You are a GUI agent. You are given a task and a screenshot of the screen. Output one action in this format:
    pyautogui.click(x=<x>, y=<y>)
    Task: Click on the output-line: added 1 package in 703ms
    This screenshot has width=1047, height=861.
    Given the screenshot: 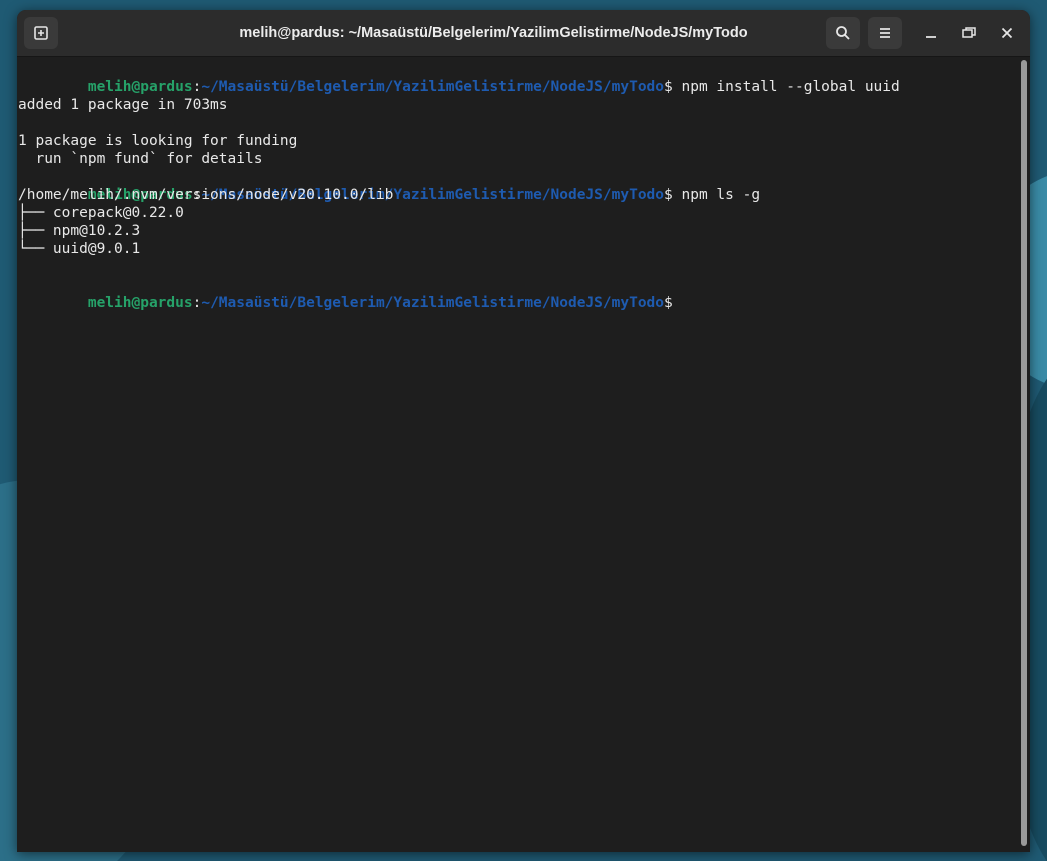 What is the action you would take?
    pyautogui.click(x=123, y=105)
    